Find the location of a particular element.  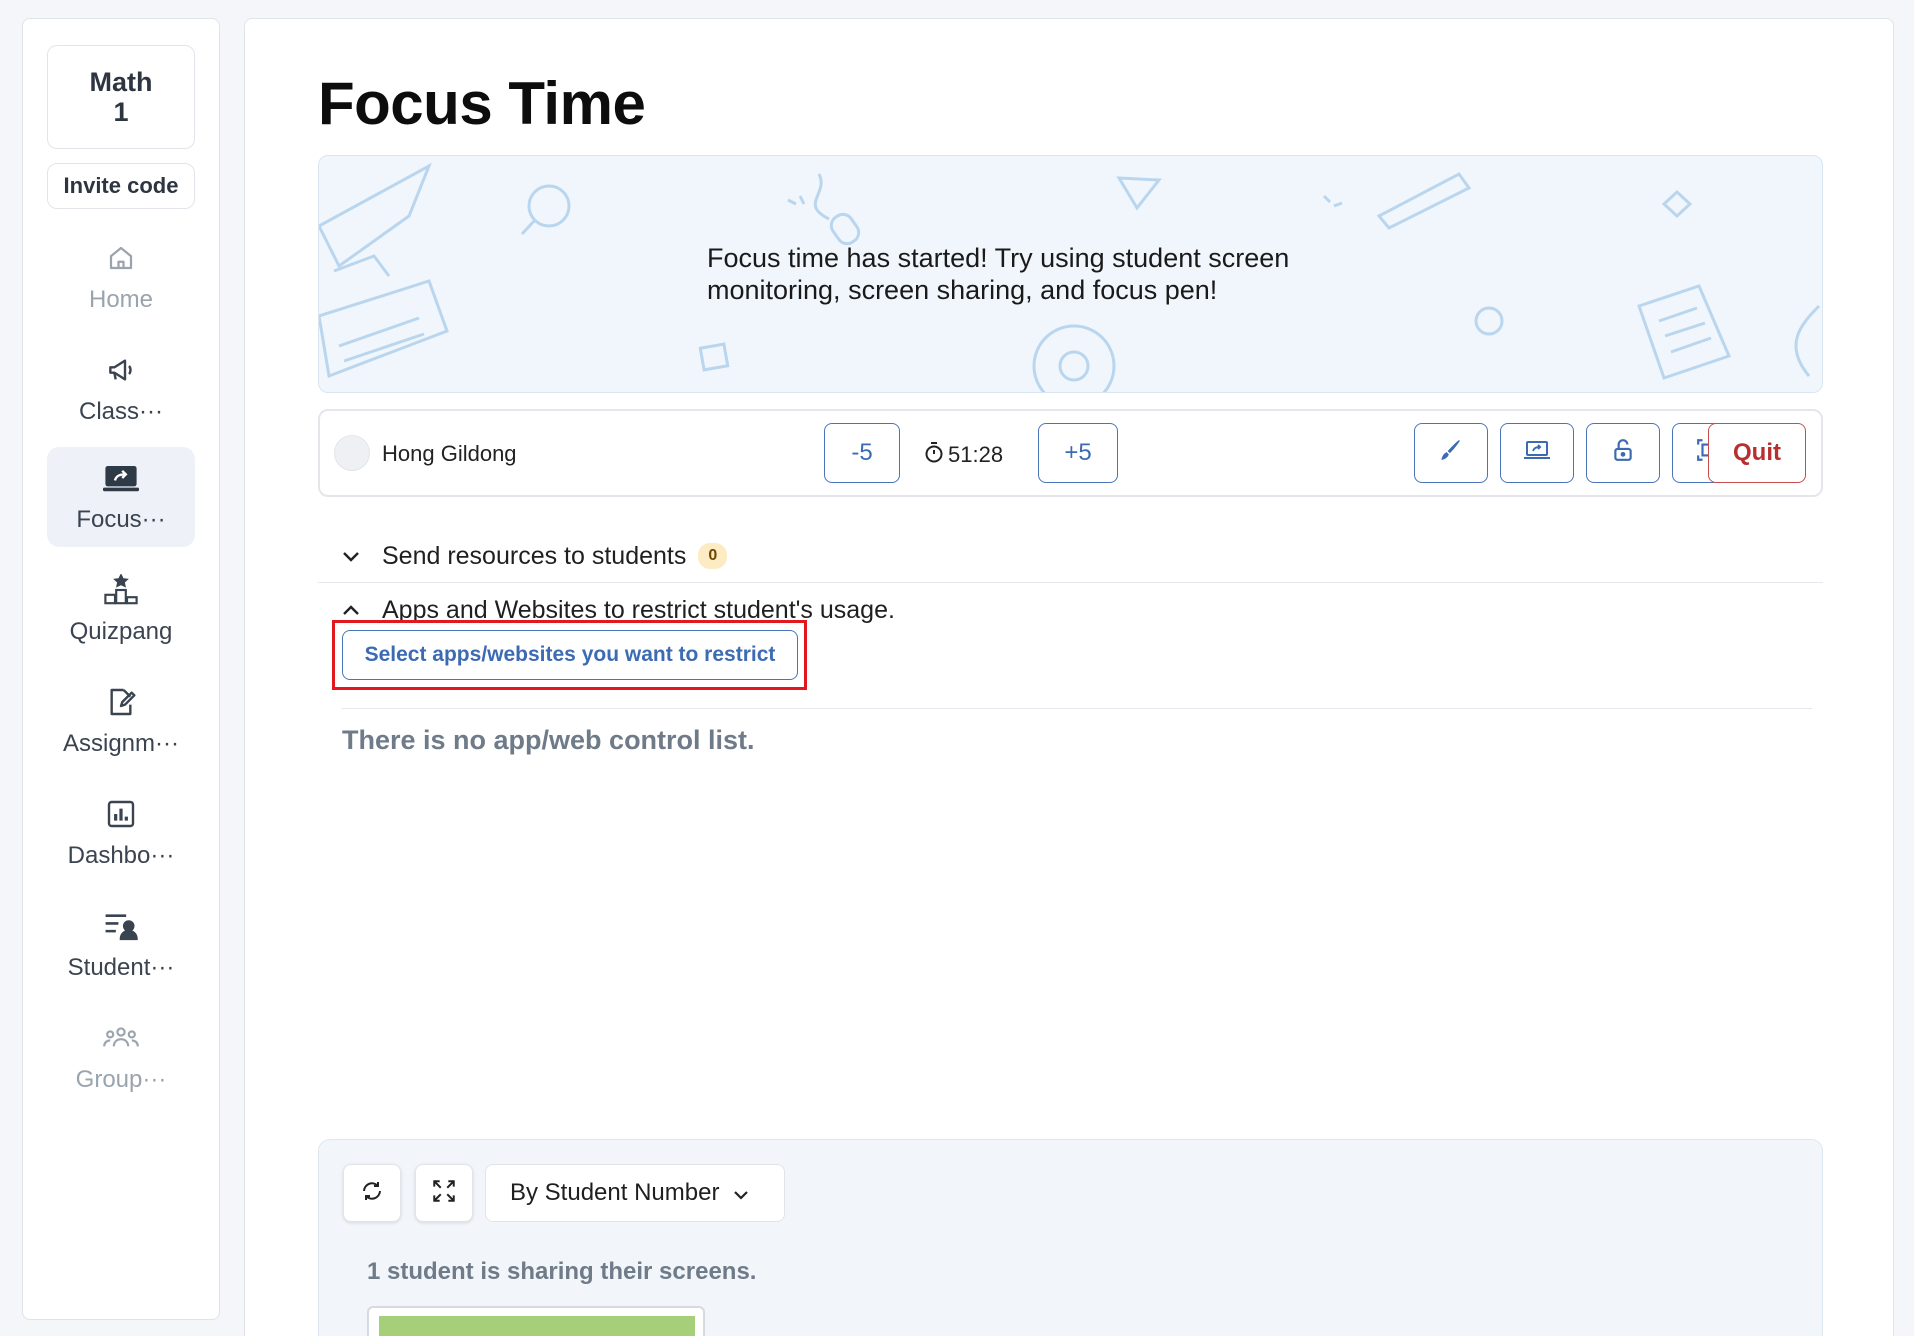

invite-code-button: Invite code is located at coordinates (121, 186).